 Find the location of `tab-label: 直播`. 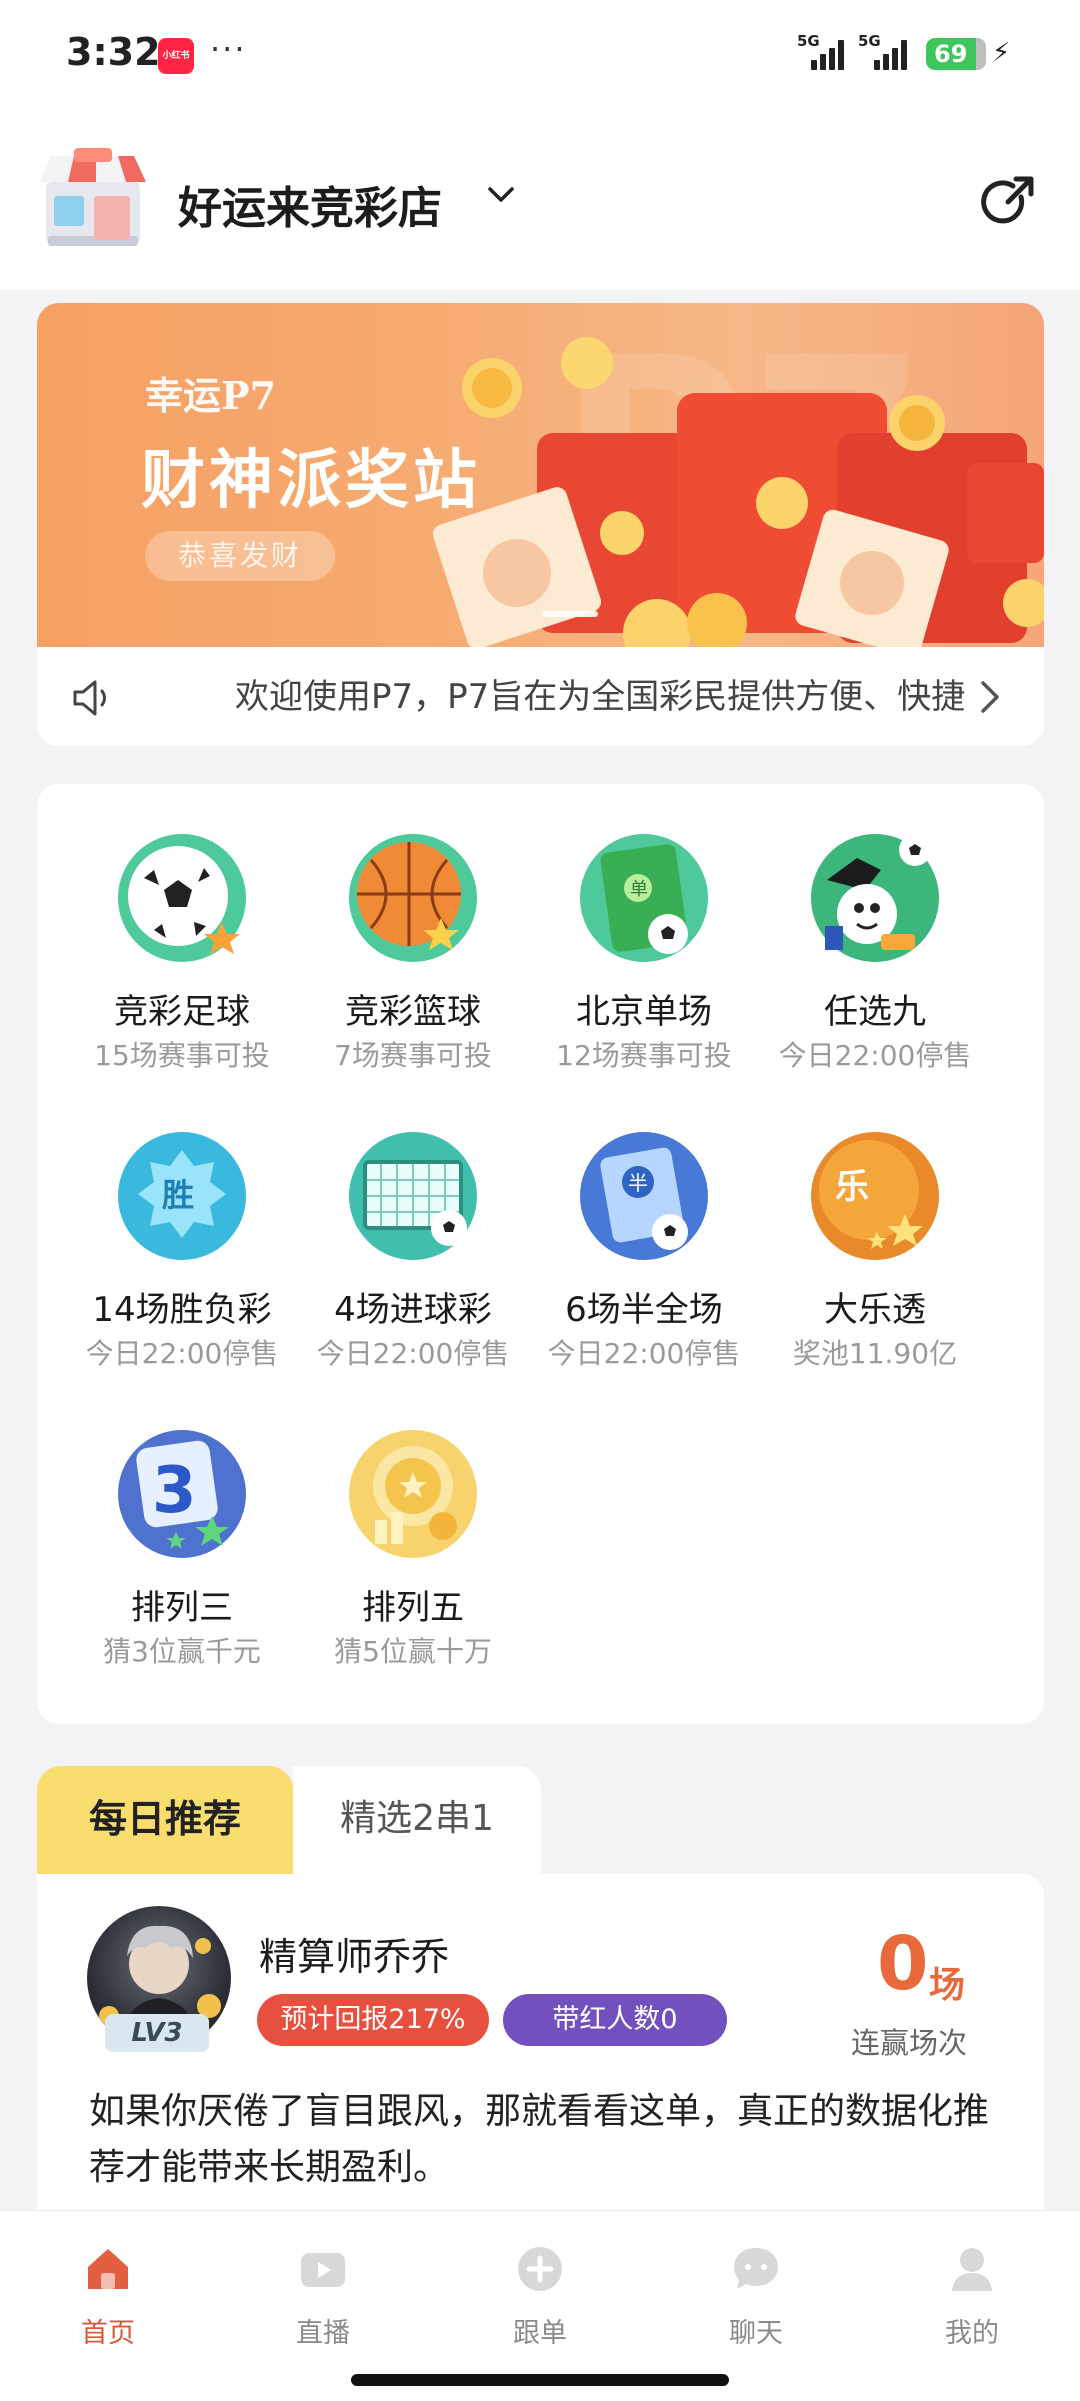

tab-label: 直播 is located at coordinates (323, 2333).